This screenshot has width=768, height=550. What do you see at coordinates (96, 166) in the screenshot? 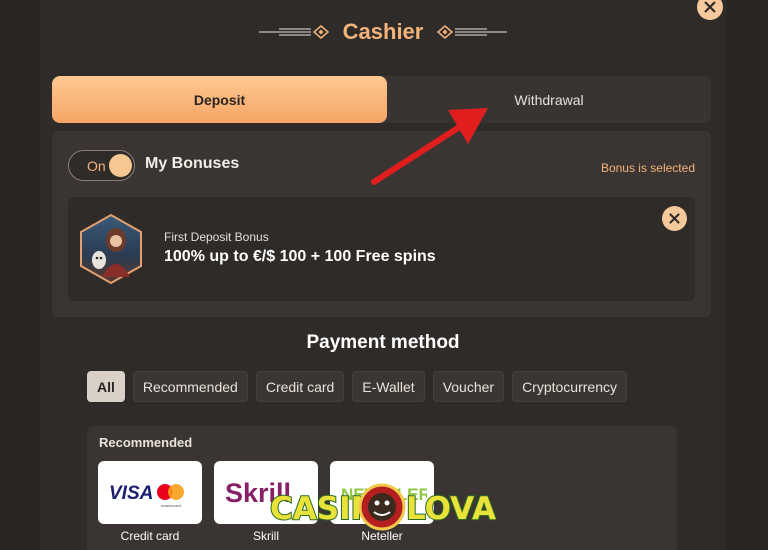
I see `toggle-label: On` at bounding box center [96, 166].